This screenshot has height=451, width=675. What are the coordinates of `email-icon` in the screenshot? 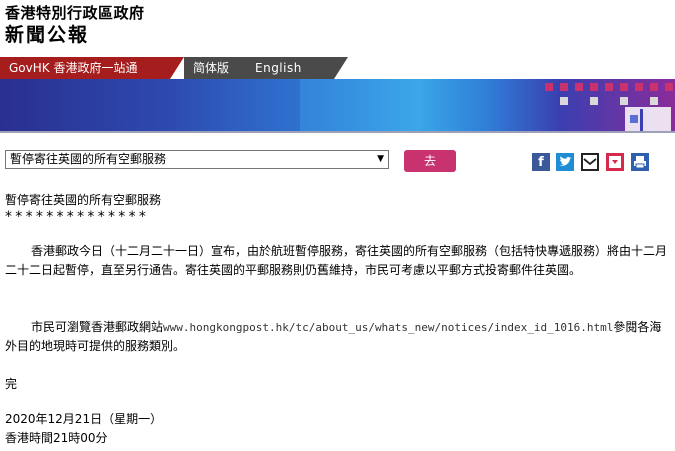 It's located at (590, 162).